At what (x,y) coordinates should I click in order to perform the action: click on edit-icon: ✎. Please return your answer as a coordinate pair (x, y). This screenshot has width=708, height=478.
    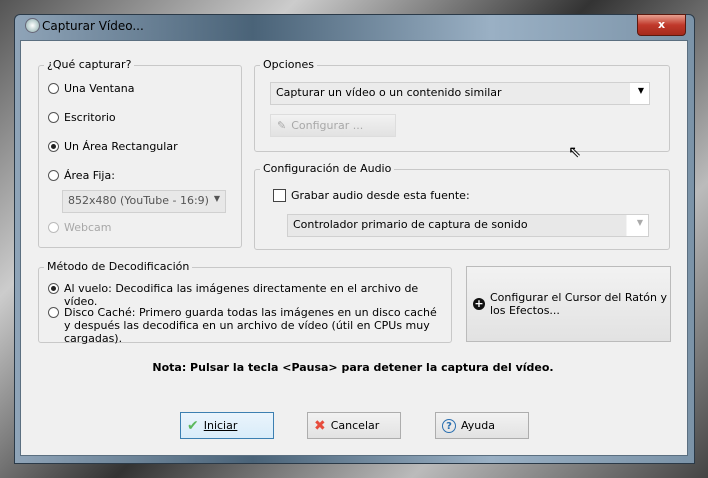
    Looking at the image, I should click on (282, 125).